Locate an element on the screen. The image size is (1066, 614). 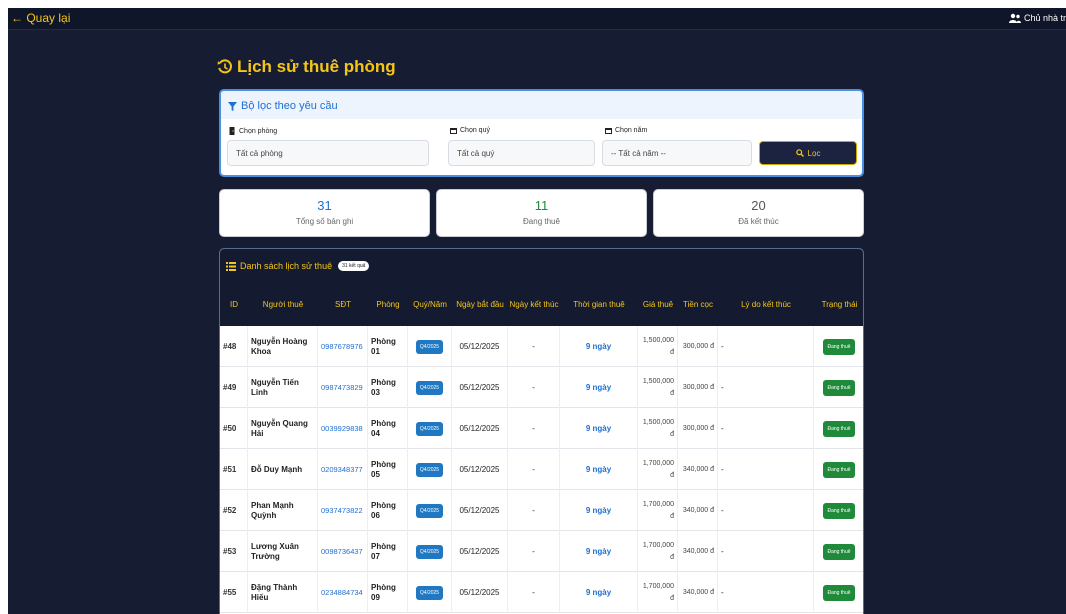
room-select: Tất cả phòng is located at coordinates (328, 153).